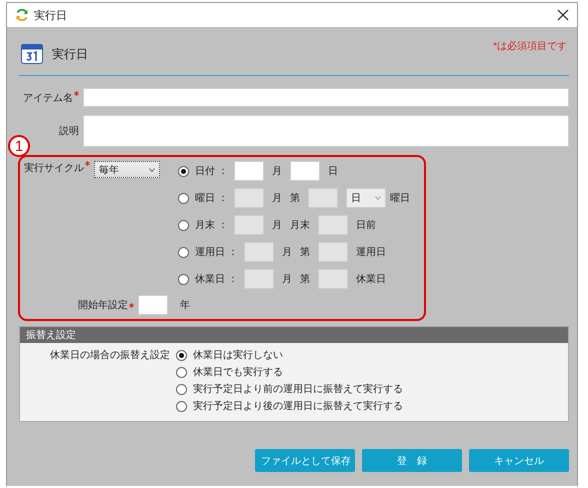  Describe the element at coordinates (563, 15) in the screenshot. I see `close-icon` at that location.